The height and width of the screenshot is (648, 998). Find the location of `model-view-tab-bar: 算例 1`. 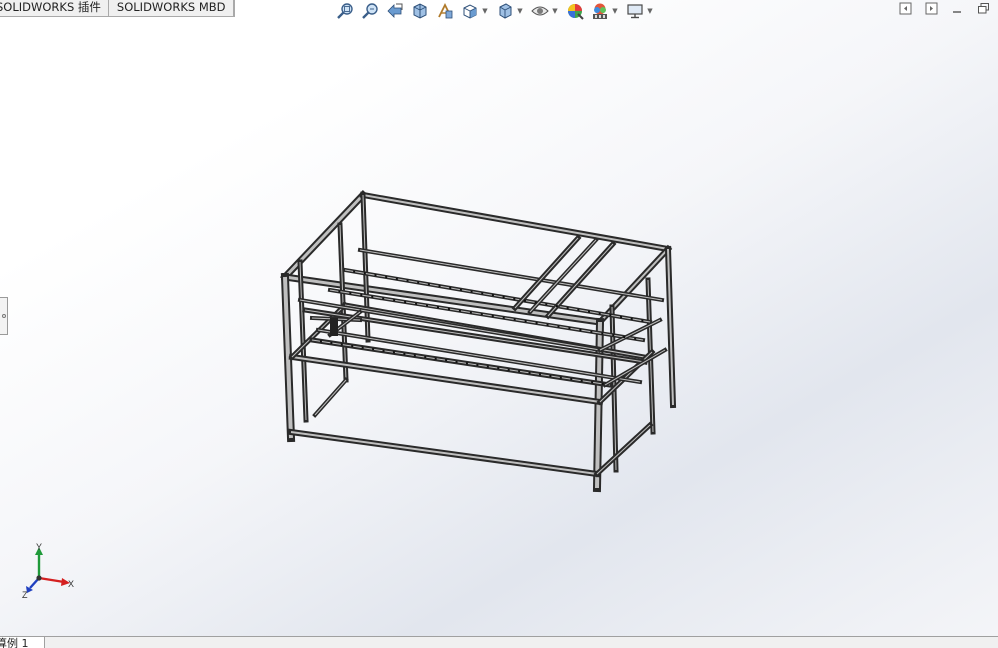

model-view-tab-bar: 算例 1 is located at coordinates (499, 642).